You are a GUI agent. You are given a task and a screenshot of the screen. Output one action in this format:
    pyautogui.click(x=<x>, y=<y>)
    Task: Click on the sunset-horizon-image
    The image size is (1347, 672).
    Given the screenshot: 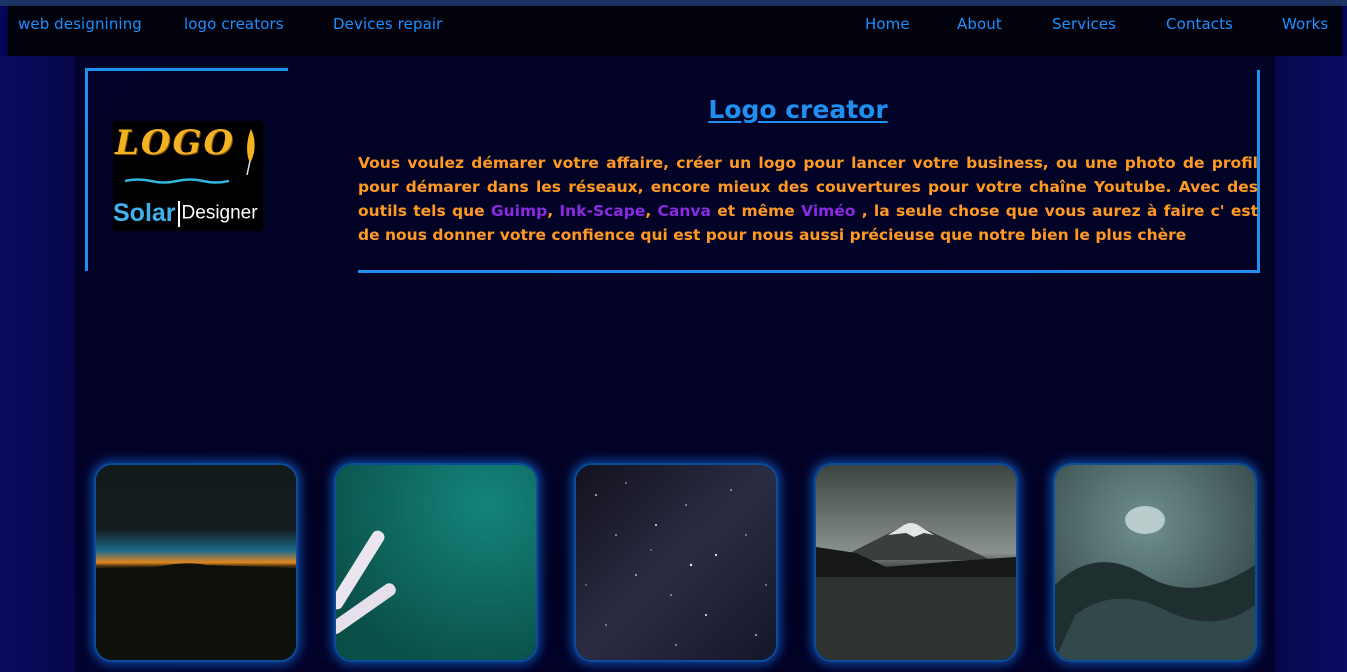 What is the action you would take?
    pyautogui.click(x=196, y=562)
    